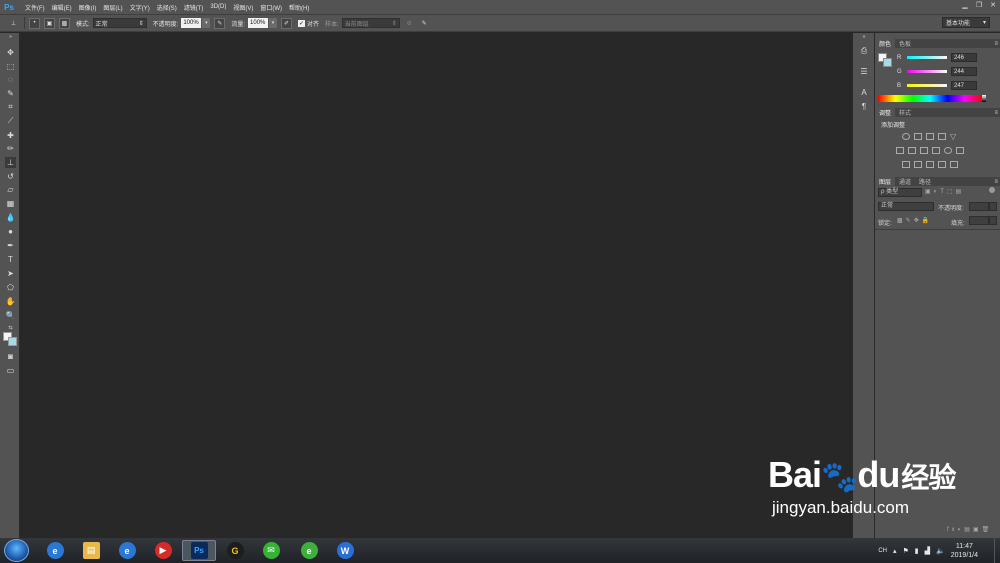  What do you see at coordinates (302, 23) in the screenshot?
I see `aligned-checkbox: ✓` at bounding box center [302, 23].